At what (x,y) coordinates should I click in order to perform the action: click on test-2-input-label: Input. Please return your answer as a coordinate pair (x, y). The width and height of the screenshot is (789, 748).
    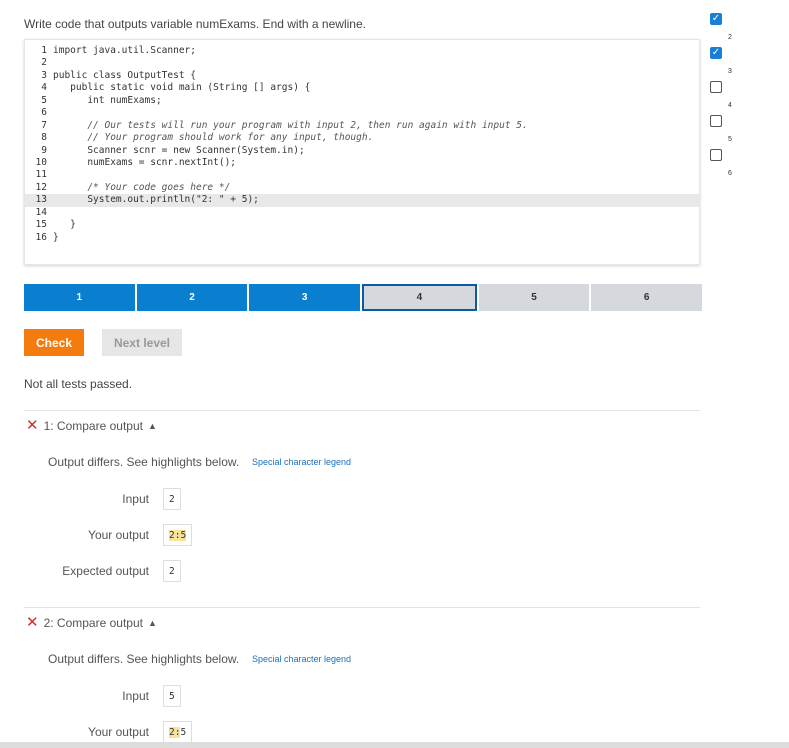
    Looking at the image, I should click on (135, 696).